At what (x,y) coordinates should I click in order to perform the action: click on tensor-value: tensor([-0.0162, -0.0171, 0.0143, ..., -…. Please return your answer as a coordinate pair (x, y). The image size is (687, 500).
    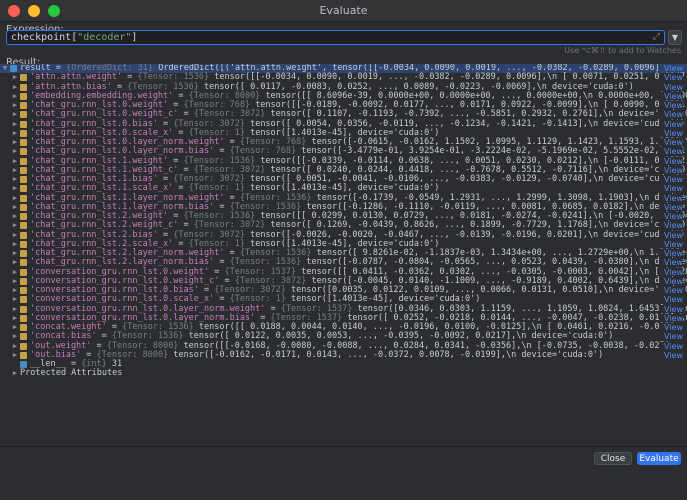
    Looking at the image, I should click on (388, 355).